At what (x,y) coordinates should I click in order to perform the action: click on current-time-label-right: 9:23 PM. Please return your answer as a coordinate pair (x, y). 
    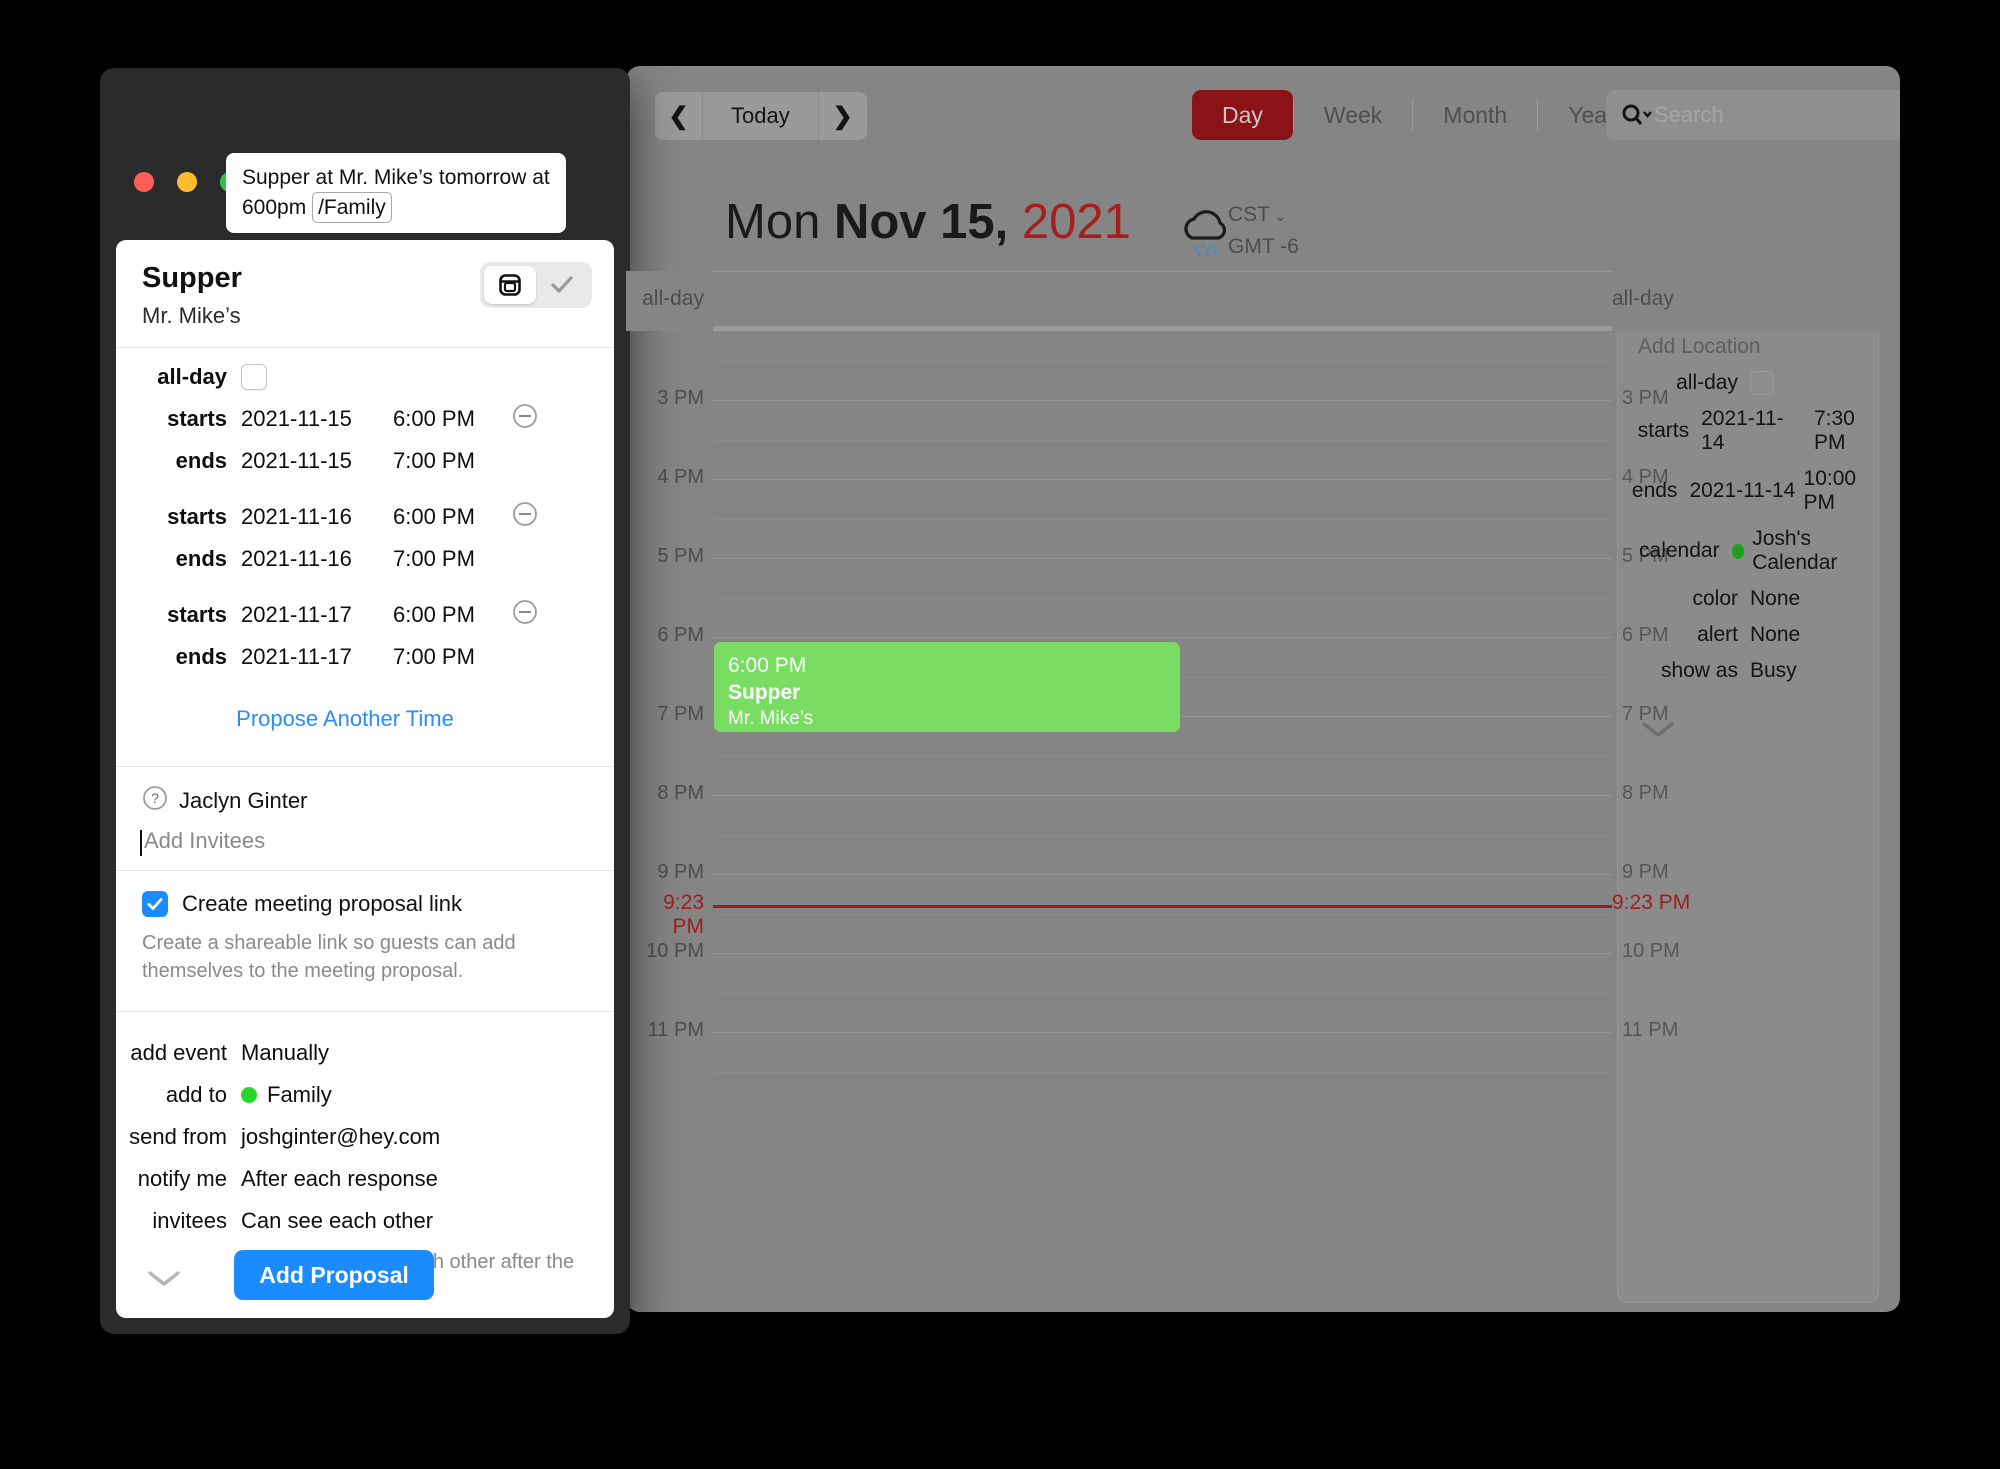
    Looking at the image, I should click on (1651, 902).